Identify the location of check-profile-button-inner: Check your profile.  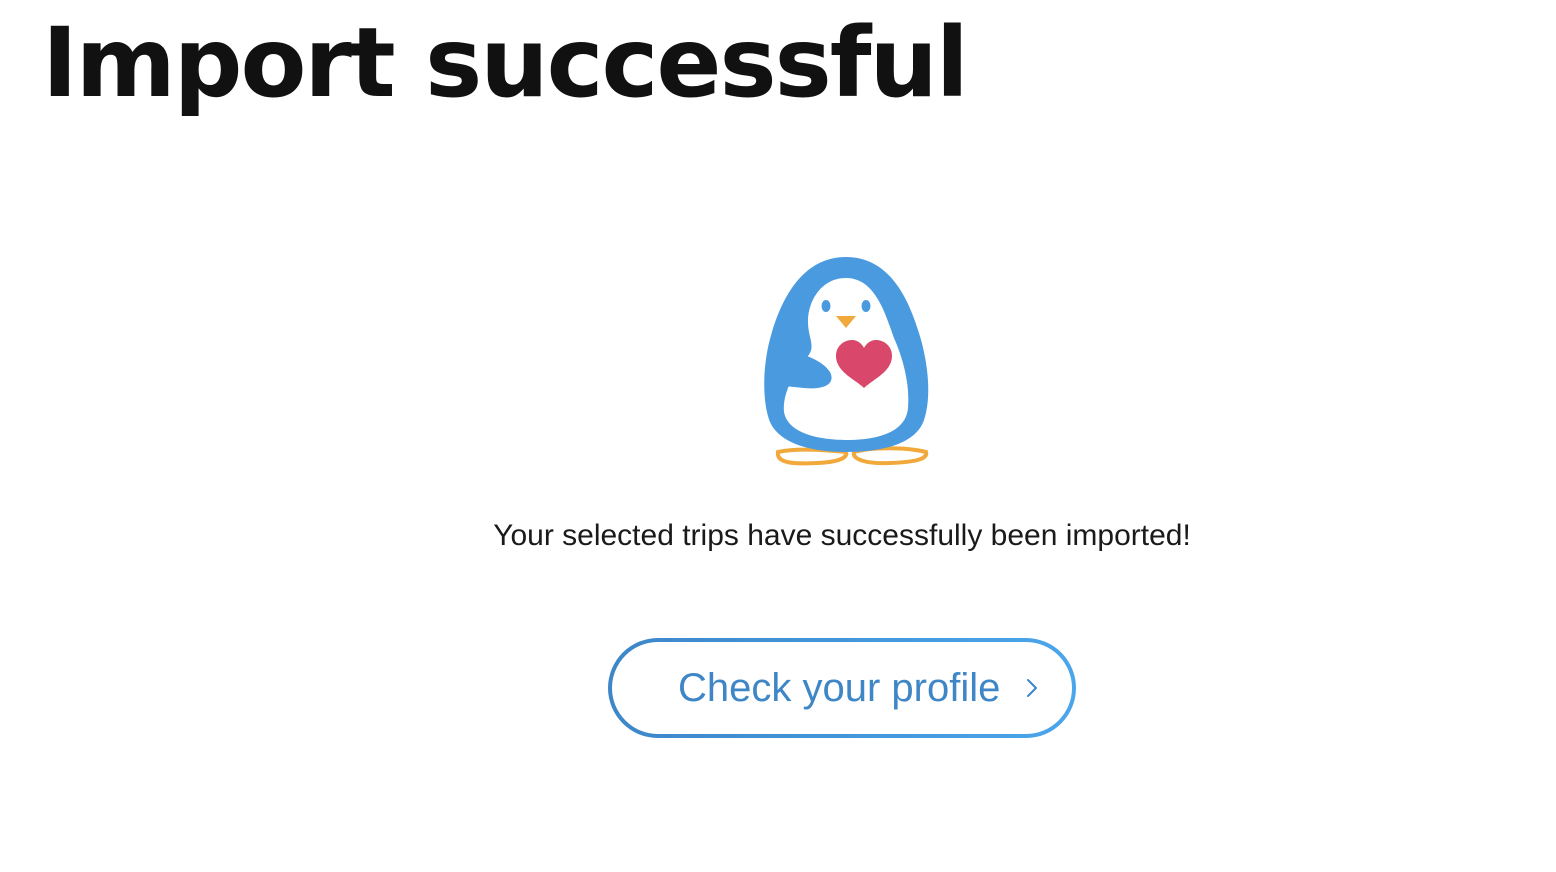
(842, 688).